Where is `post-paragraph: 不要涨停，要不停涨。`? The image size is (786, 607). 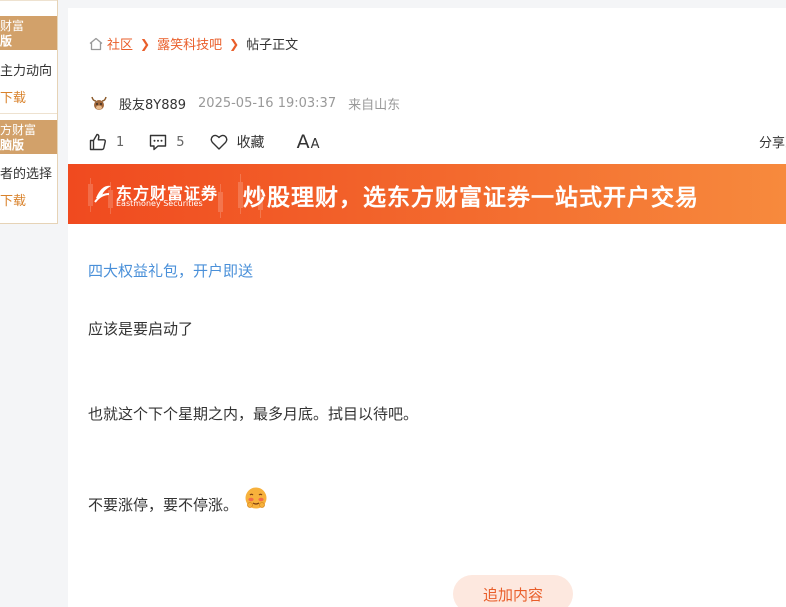 post-paragraph: 不要涨停，要不停涨。 is located at coordinates (163, 505).